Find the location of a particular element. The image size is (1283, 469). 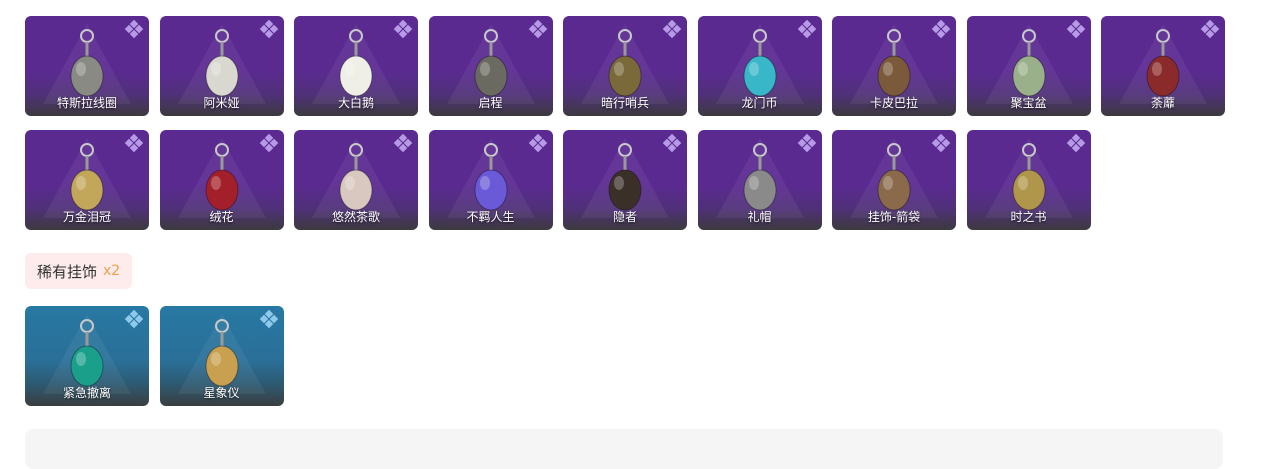

charm-card: 特斯拉线圈 is located at coordinates (87, 66).